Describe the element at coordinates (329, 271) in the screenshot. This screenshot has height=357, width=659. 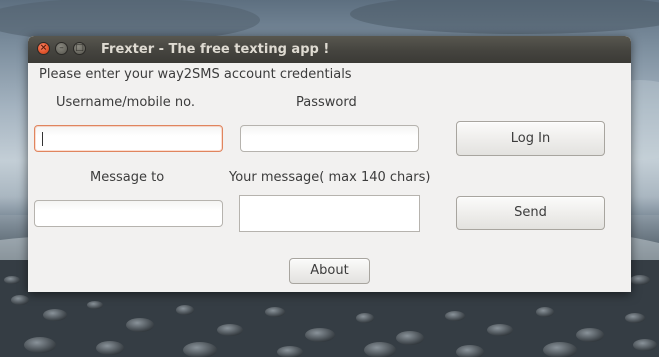
I see `about-button: About` at that location.